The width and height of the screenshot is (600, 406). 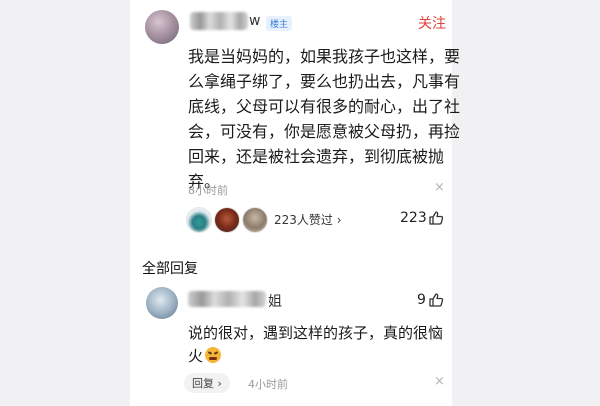 What do you see at coordinates (324, 106) in the screenshot?
I see `comment-line: 底线，父母可以有很多的耐心，出了社` at bounding box center [324, 106].